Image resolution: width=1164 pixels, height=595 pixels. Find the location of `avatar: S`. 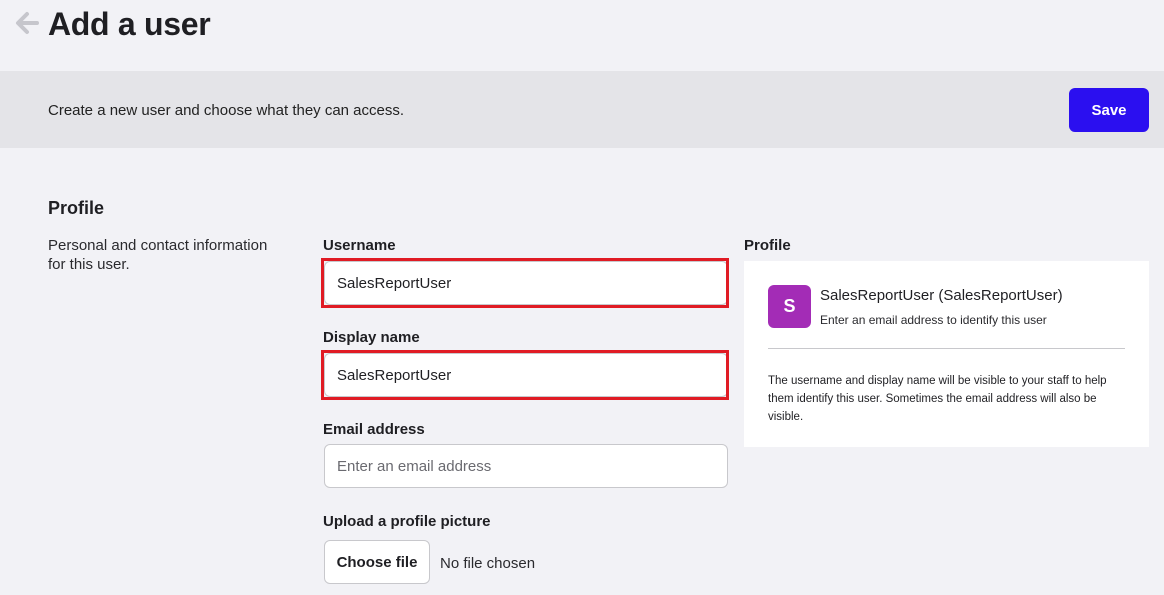

avatar: S is located at coordinates (789, 306).